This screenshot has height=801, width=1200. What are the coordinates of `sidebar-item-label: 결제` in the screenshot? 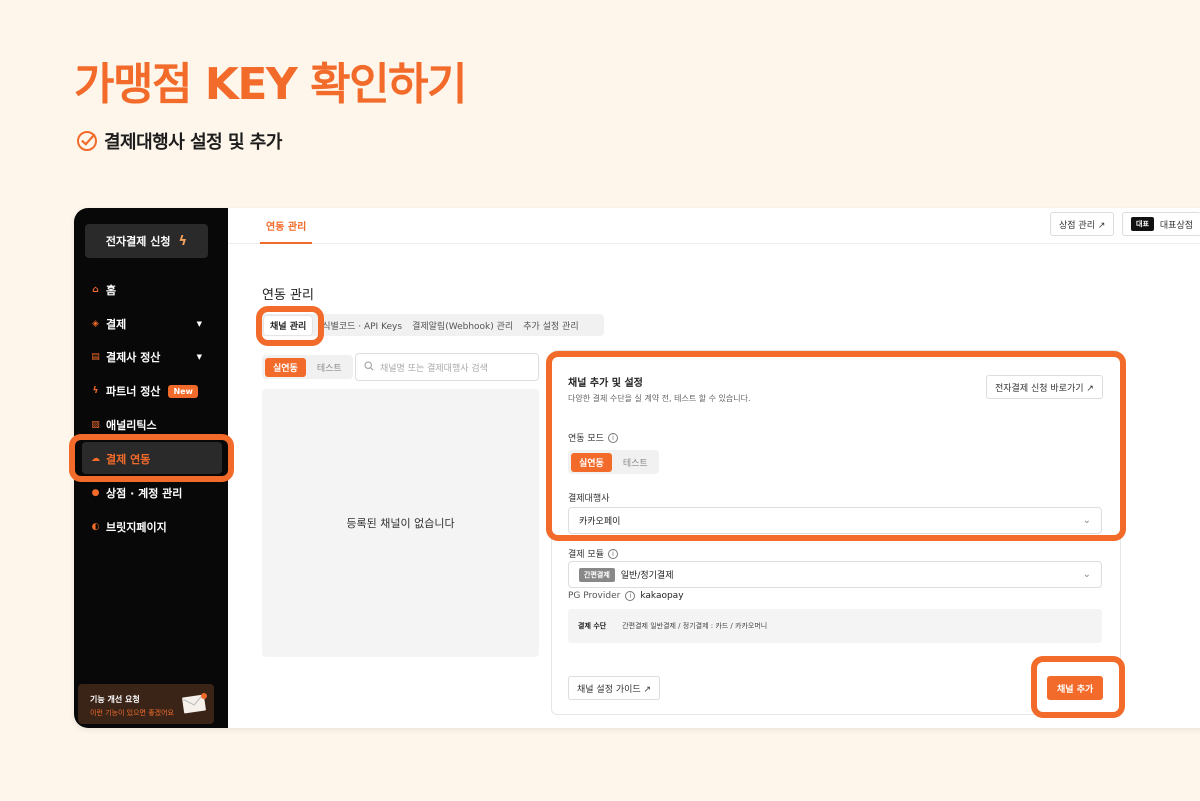 It's located at (116, 324).